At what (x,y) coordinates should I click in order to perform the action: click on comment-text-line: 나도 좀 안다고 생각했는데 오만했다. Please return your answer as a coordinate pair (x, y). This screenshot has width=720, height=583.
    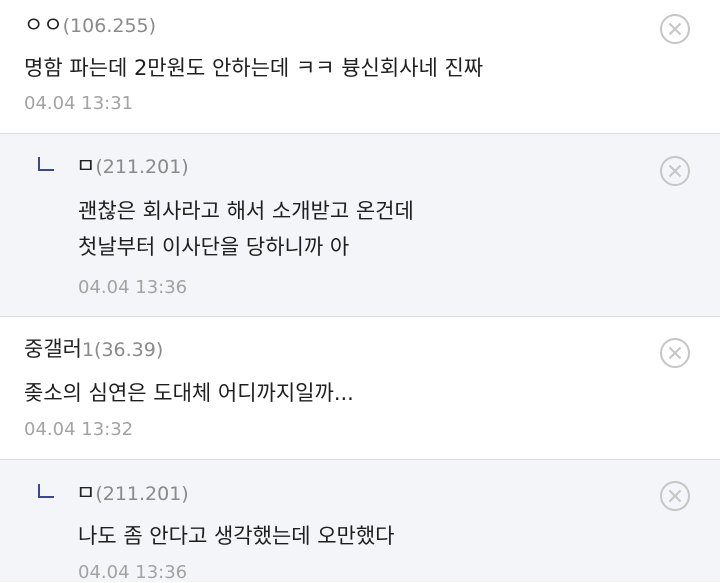
    Looking at the image, I should click on (236, 536).